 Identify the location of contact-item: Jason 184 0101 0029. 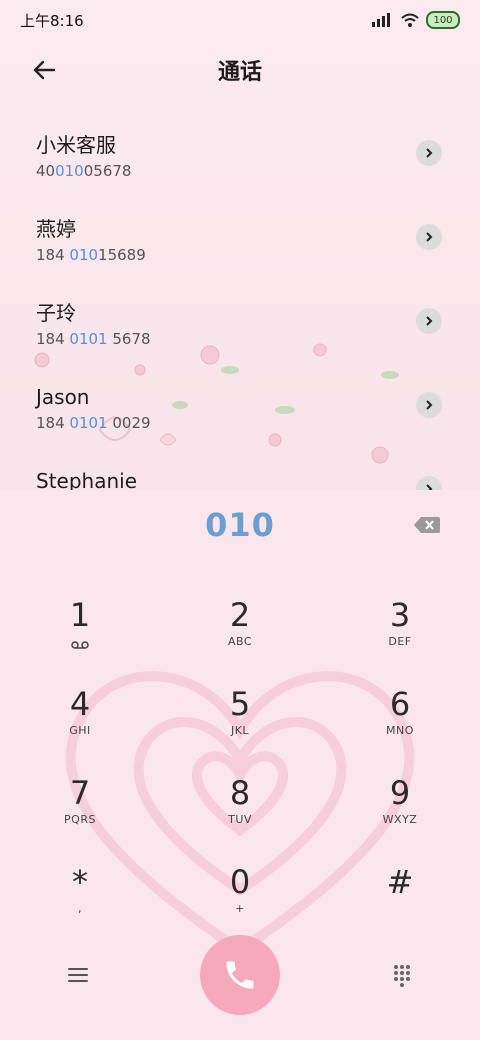
(240, 414).